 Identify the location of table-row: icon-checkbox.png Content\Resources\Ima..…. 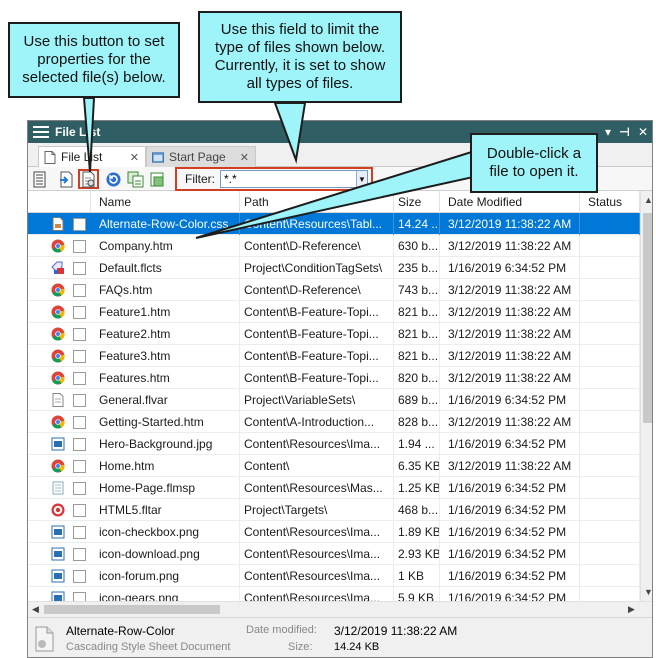
(334, 532).